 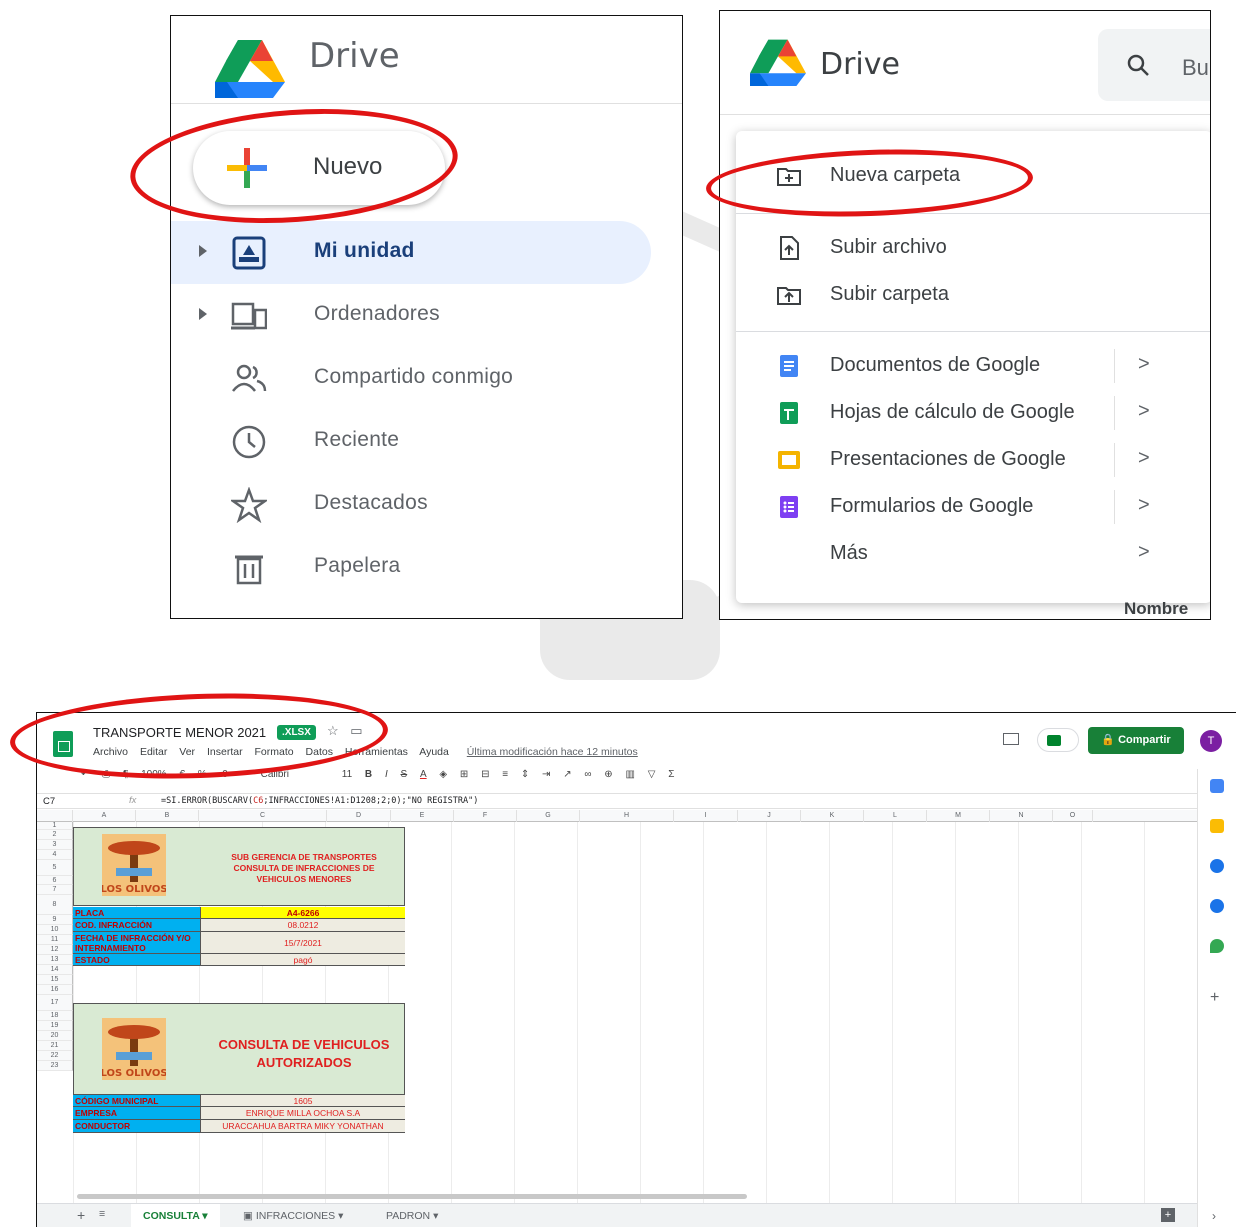 What do you see at coordinates (973, 507) in the screenshot?
I see `menu-item-google-forms: Formularios de Google >` at bounding box center [973, 507].